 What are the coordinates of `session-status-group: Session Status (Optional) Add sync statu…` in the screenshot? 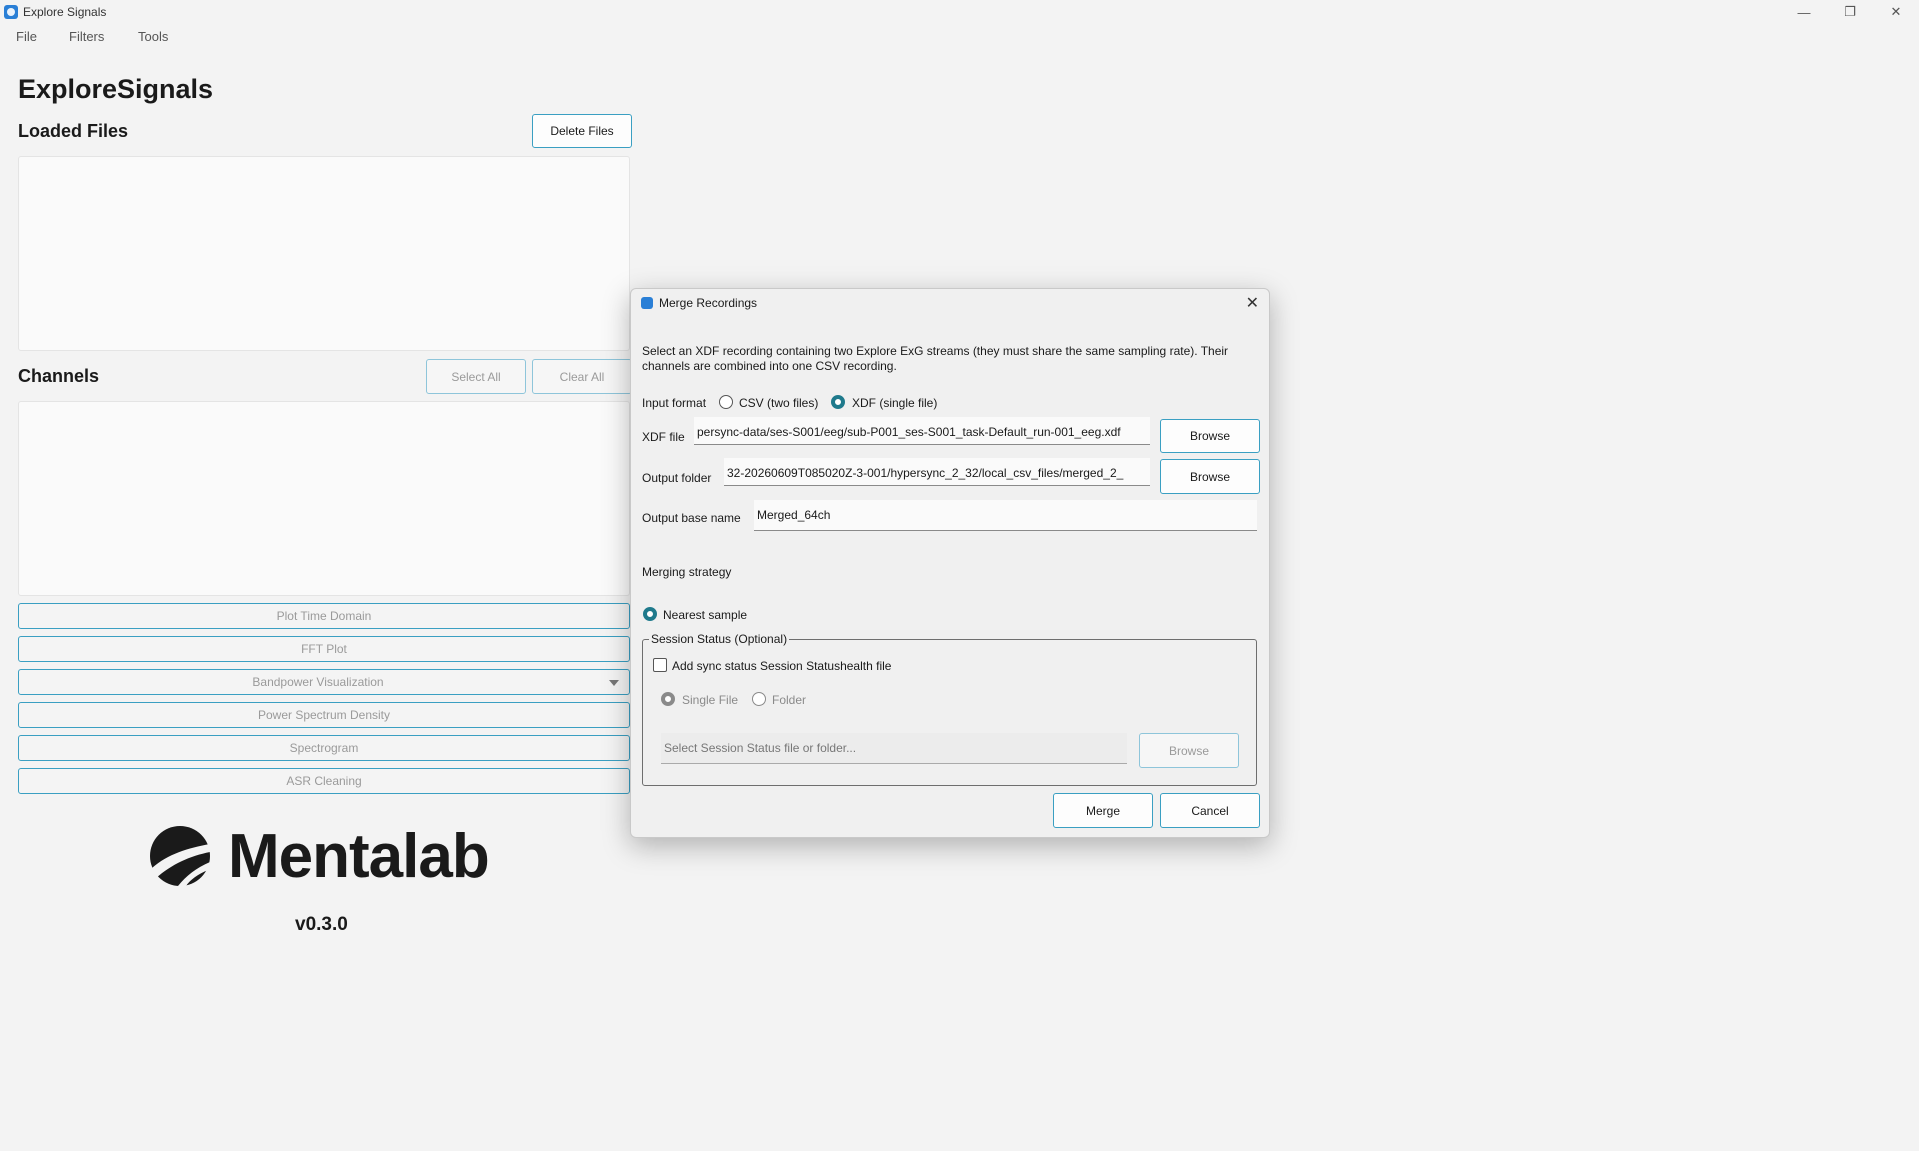 It's located at (949, 709).